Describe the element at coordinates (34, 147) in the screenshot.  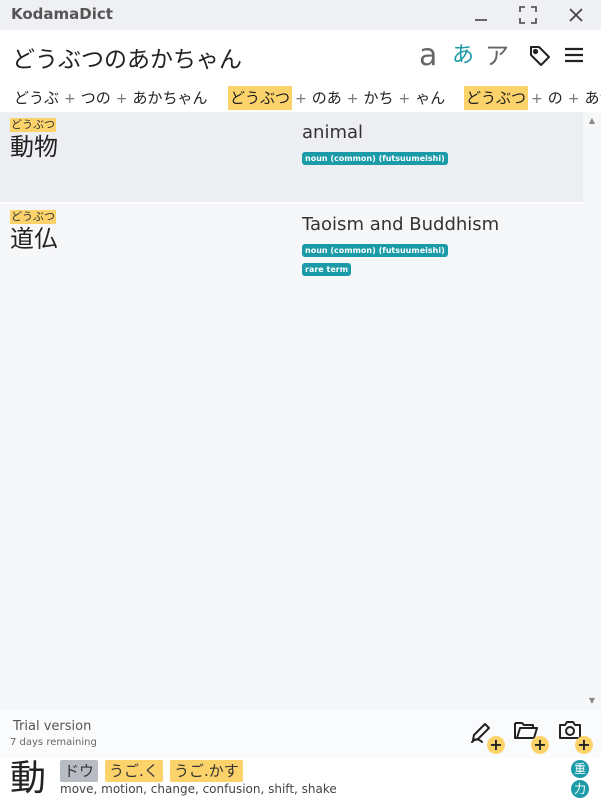
I see `entry-word: 動物` at that location.